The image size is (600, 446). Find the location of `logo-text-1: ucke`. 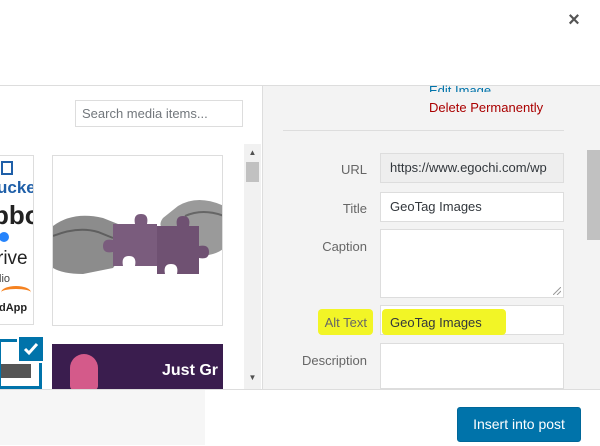

logo-text-1: ucke is located at coordinates (17, 187).